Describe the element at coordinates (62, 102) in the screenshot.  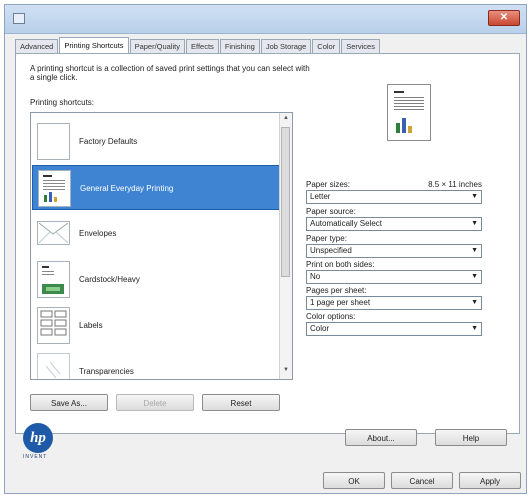
I see `shortcuts-label: Printing shortcuts:` at that location.